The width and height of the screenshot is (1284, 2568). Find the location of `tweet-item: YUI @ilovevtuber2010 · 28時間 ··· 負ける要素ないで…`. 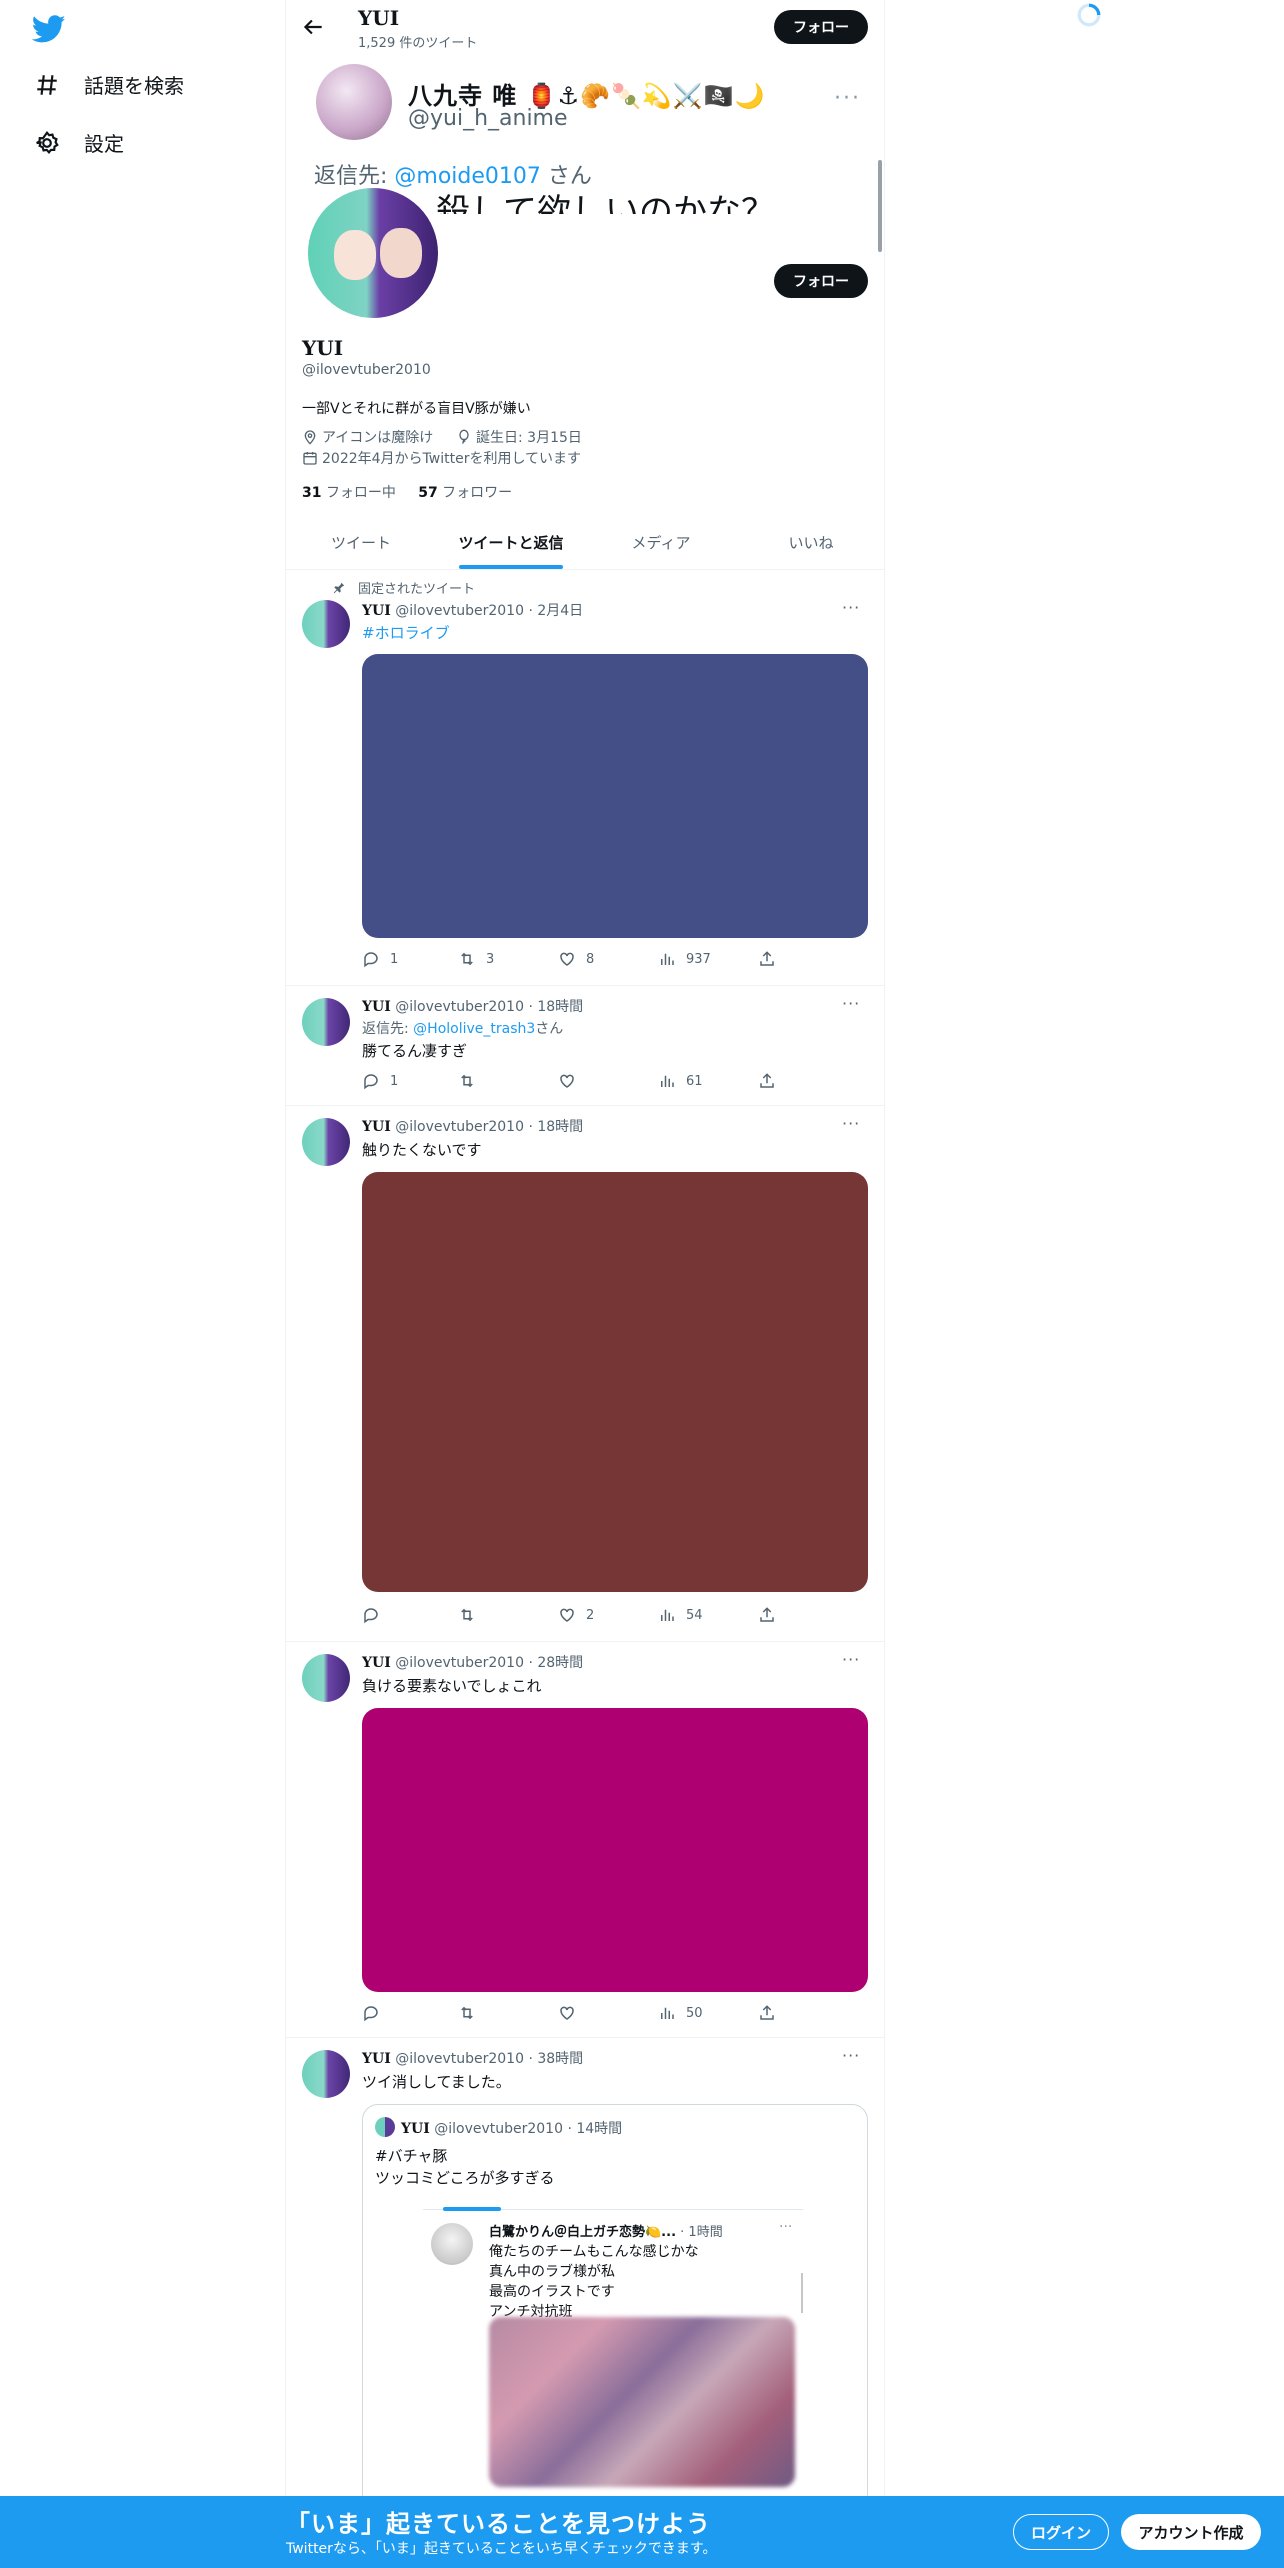

tweet-item: YUI @ilovevtuber2010 · 28時間 ··· 負ける要素ないで… is located at coordinates (585, 1840).